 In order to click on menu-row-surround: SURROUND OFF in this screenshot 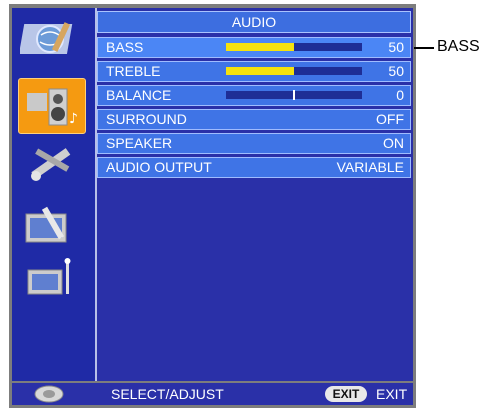, I will do `click(254, 119)`.